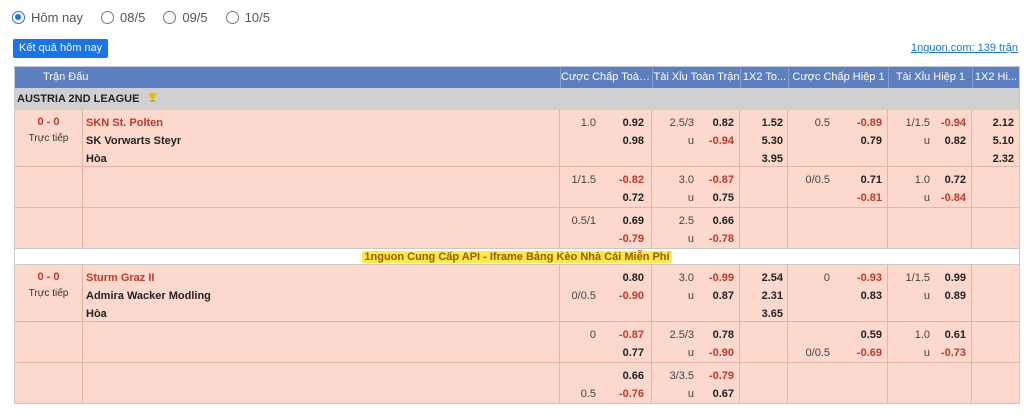  I want to click on odds-value: -0.76, so click(624, 394).